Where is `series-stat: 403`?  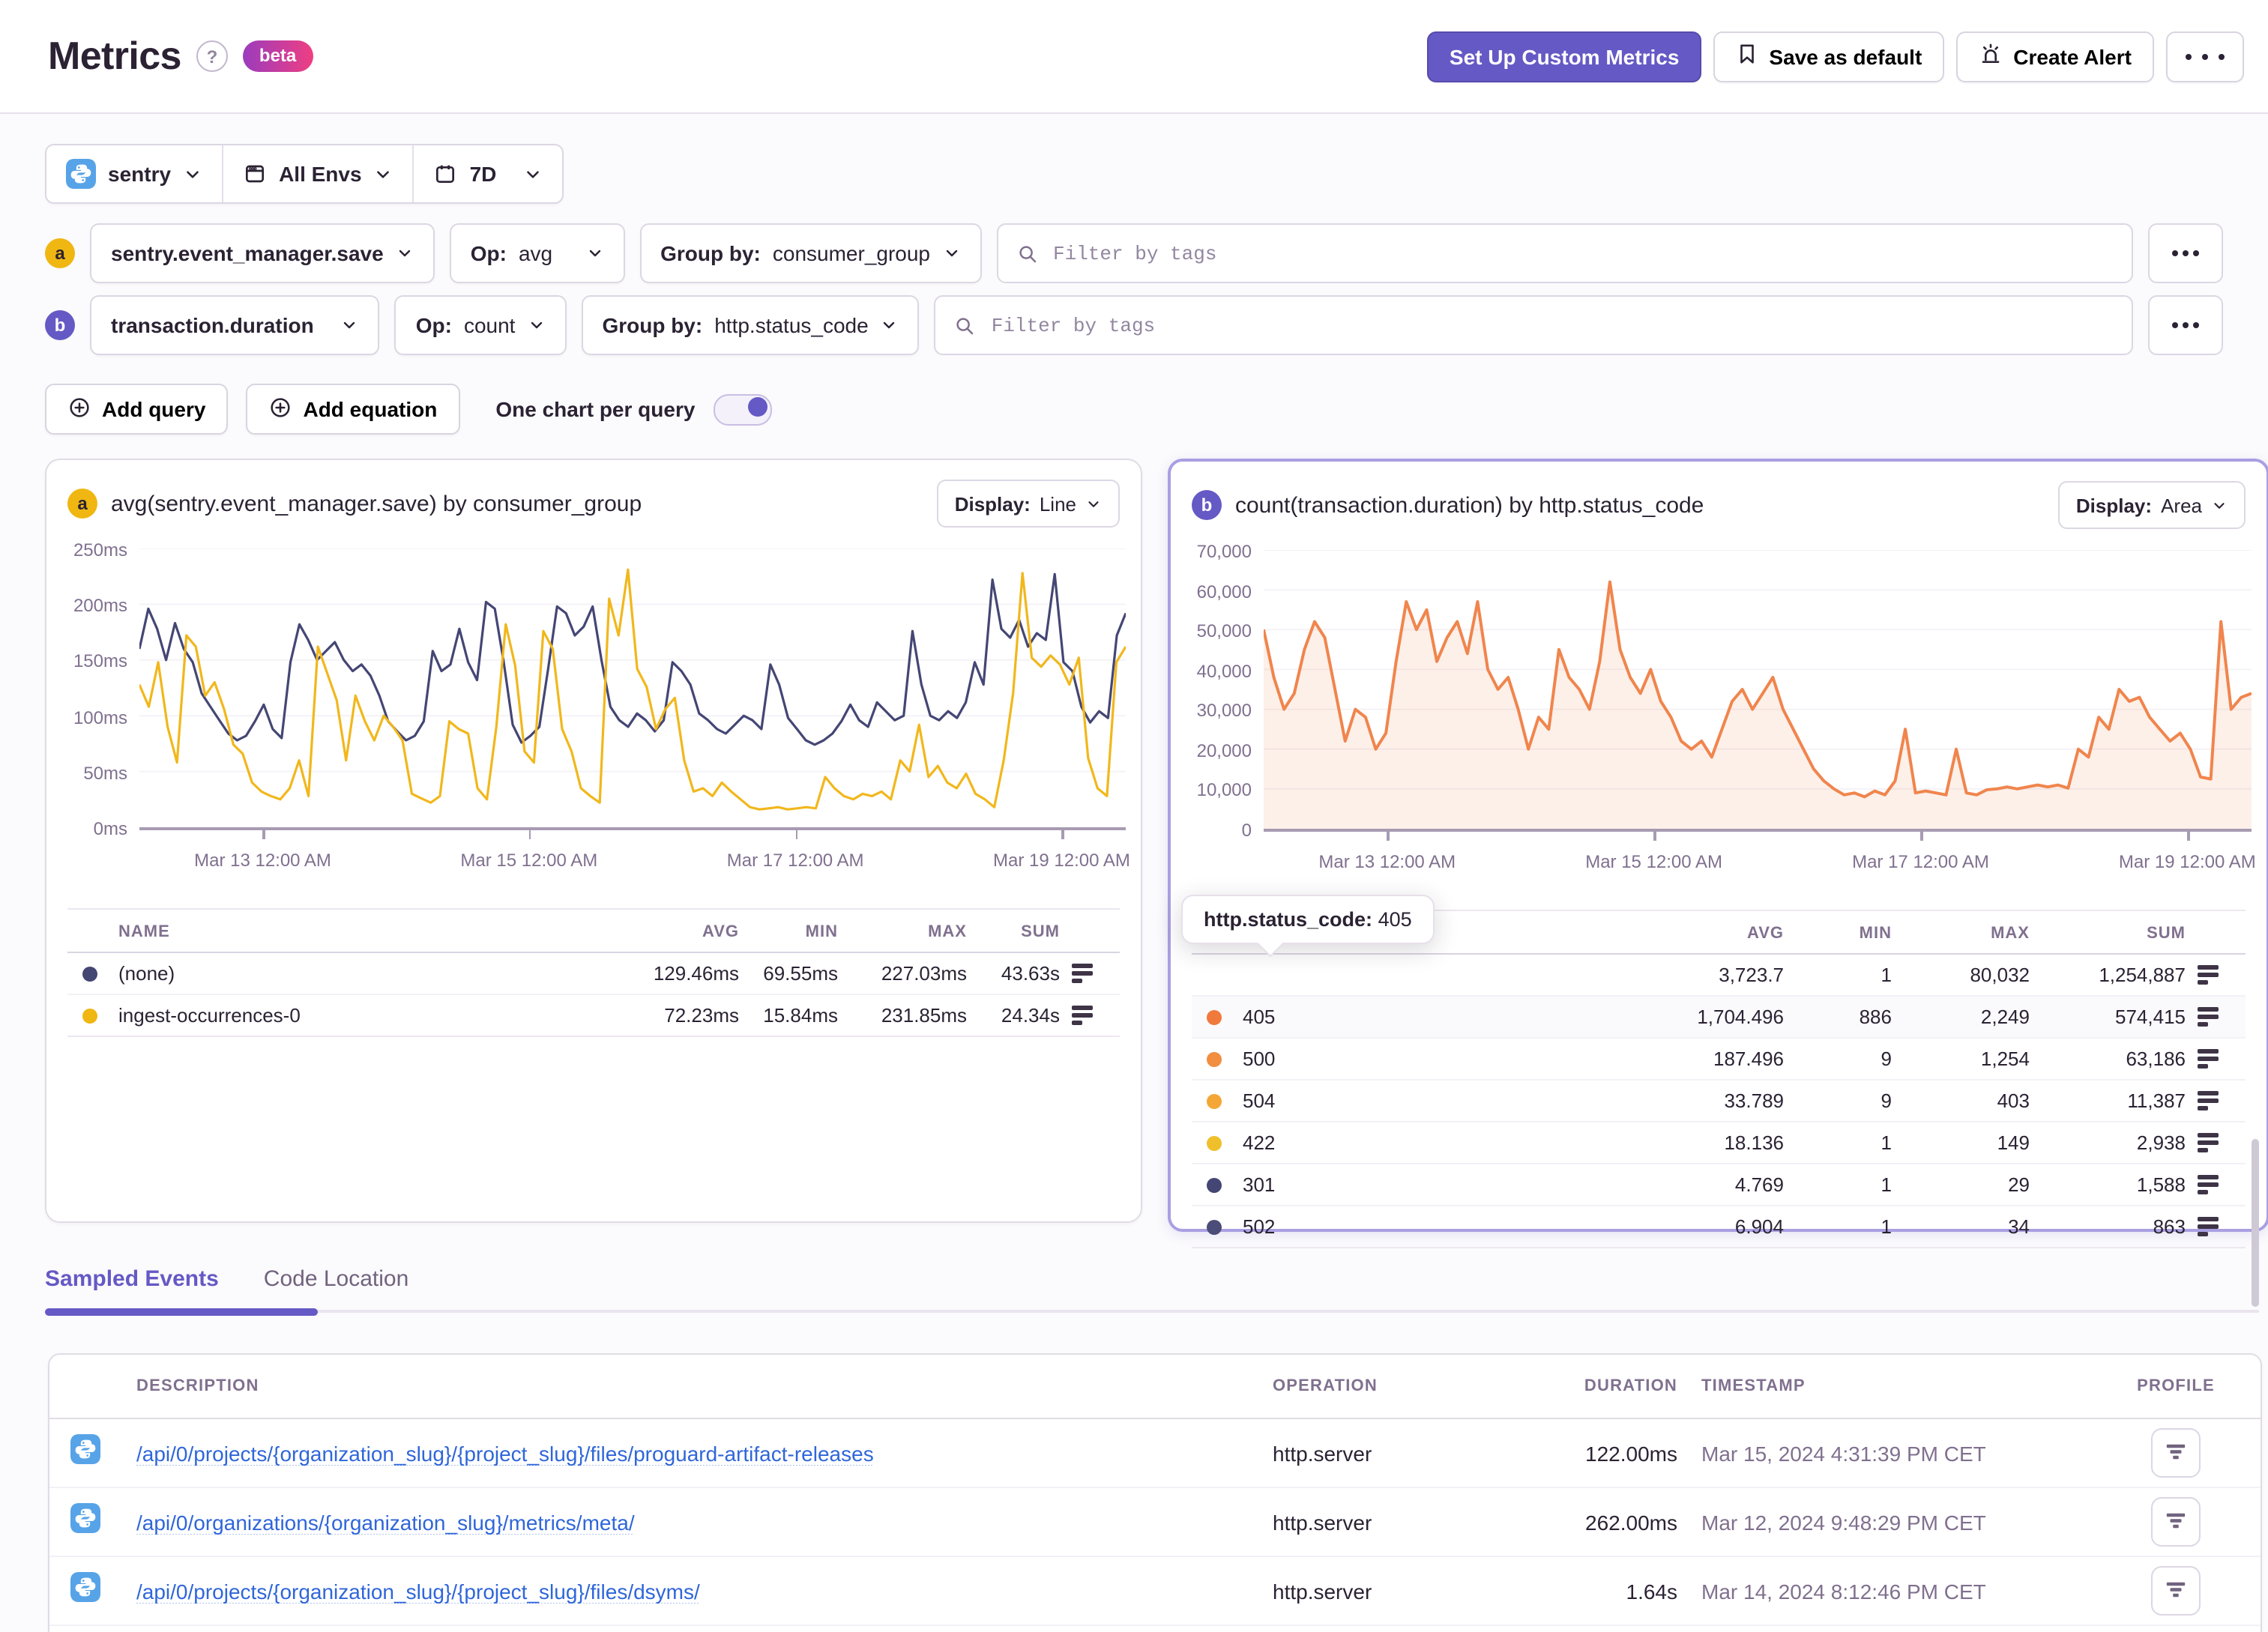 series-stat: 403 is located at coordinates (2013, 1100).